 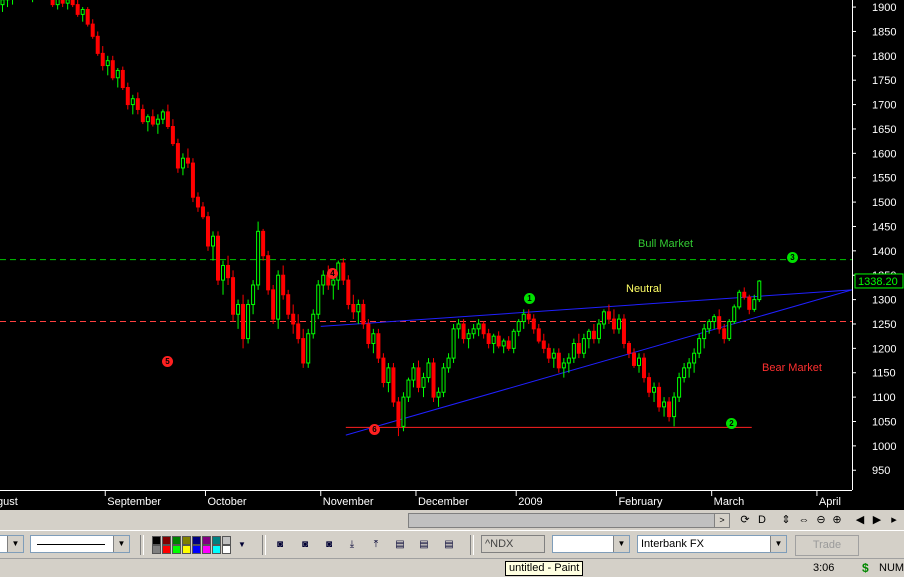 What do you see at coordinates (860, 520) in the screenshot?
I see `scroll-left-icon: ◀` at bounding box center [860, 520].